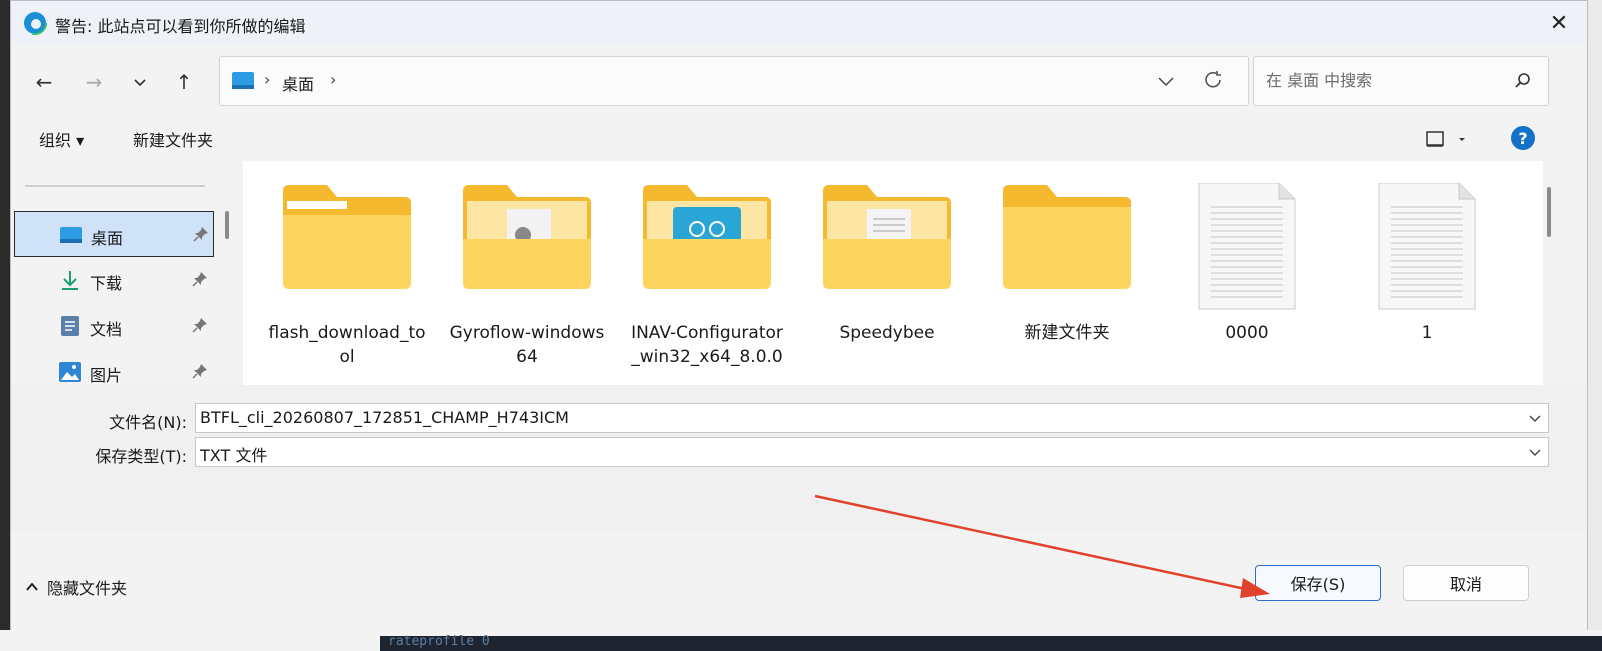 This screenshot has width=1602, height=651. Describe the element at coordinates (799, 23) in the screenshot. I see `title-bar: 警告: 此站点可以看到你所做的编辑 ✕` at that location.